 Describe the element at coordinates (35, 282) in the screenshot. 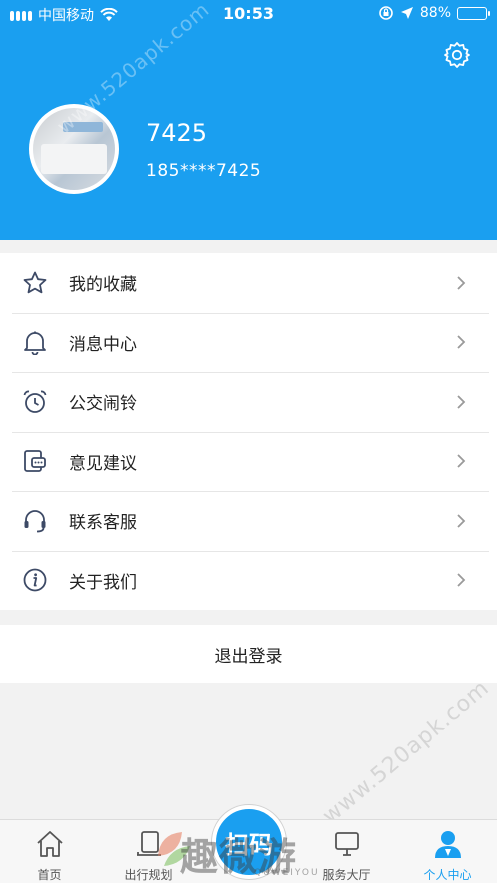

I see `star-icon` at that location.